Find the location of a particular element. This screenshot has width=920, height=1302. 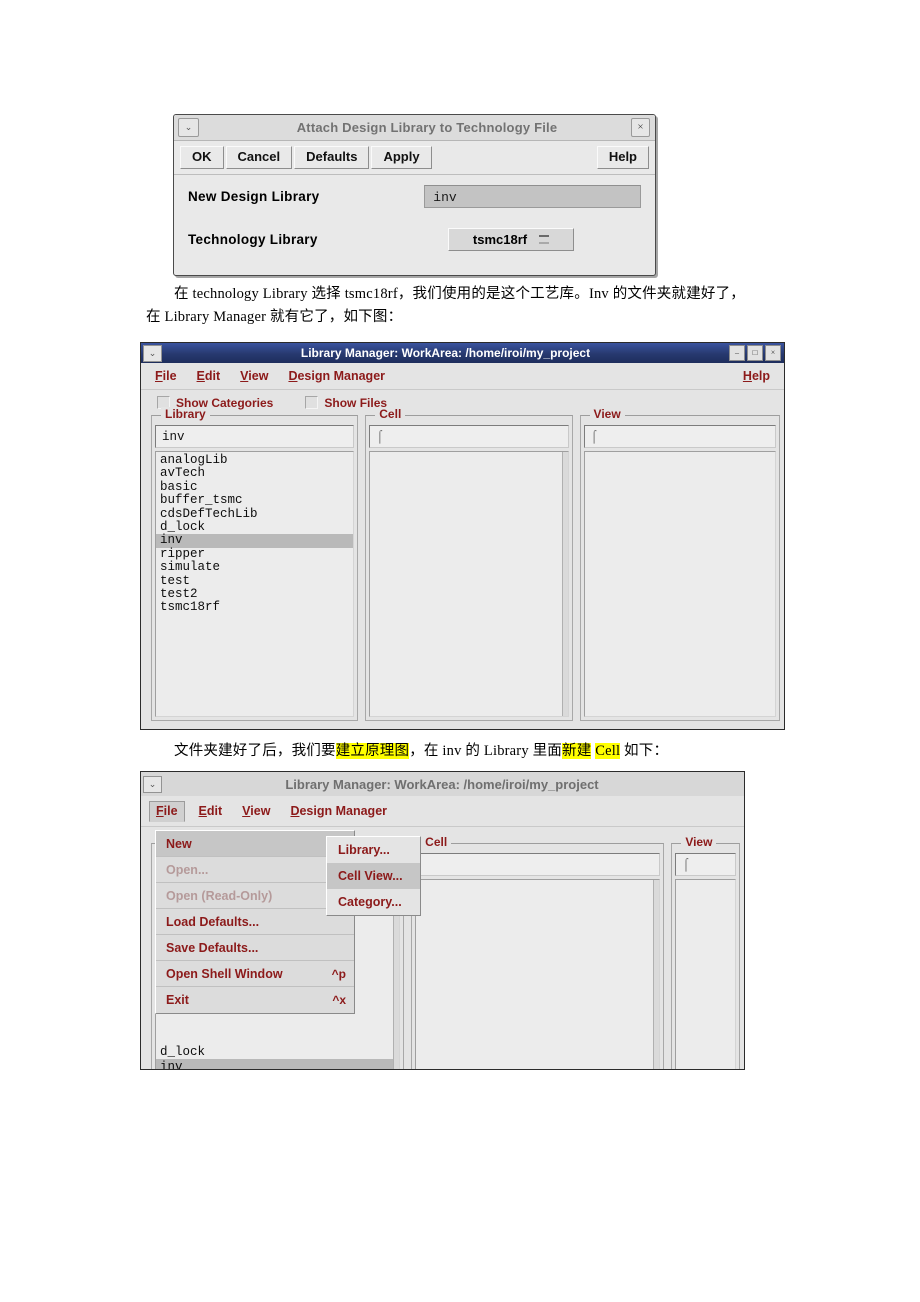

technology-library-row: Technology Library tsmc18rf is located at coordinates (414, 239).